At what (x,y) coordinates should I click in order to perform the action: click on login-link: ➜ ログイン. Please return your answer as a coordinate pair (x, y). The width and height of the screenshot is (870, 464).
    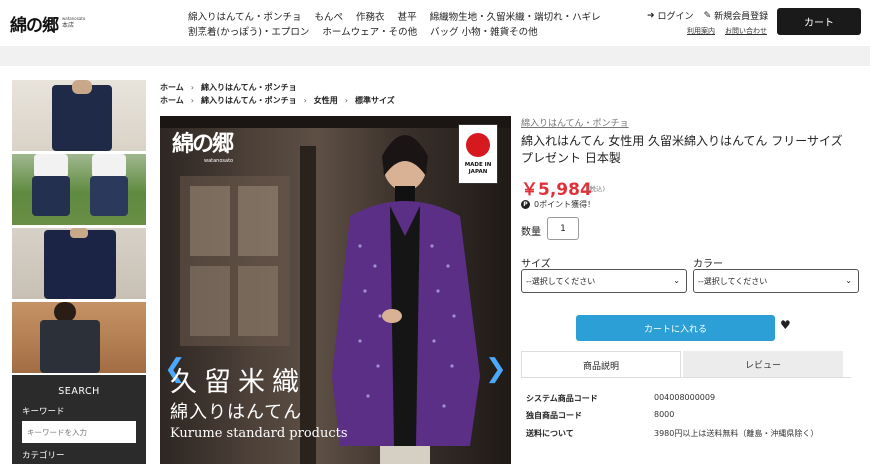
    Looking at the image, I should click on (670, 16).